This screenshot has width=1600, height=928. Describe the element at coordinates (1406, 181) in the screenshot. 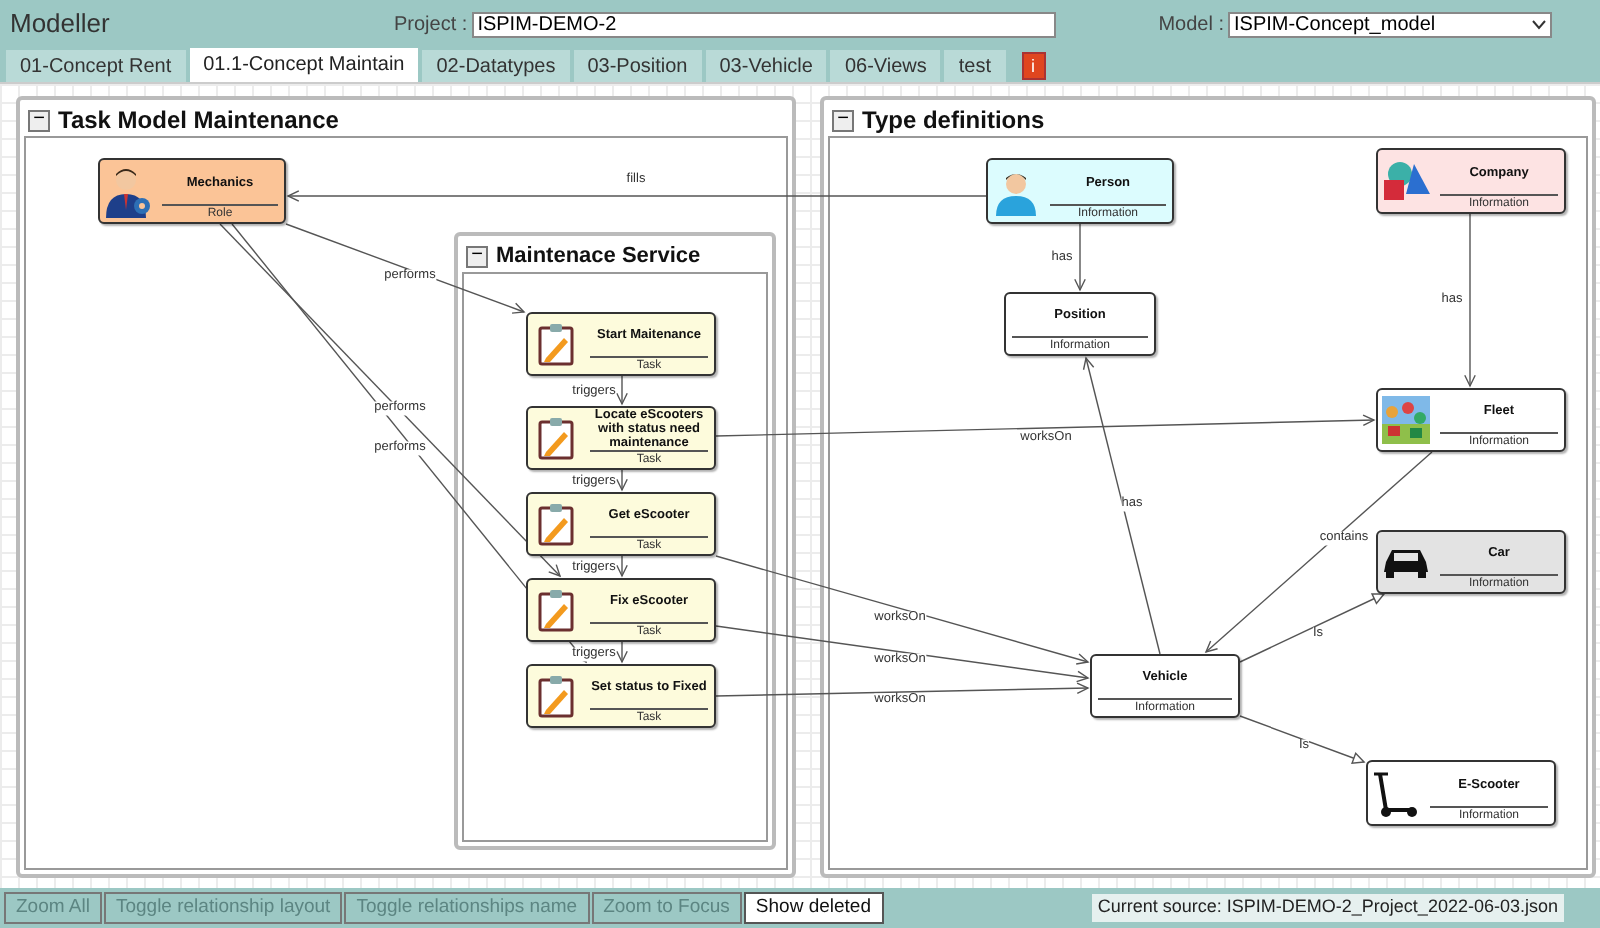

I see `shapes-icon` at that location.